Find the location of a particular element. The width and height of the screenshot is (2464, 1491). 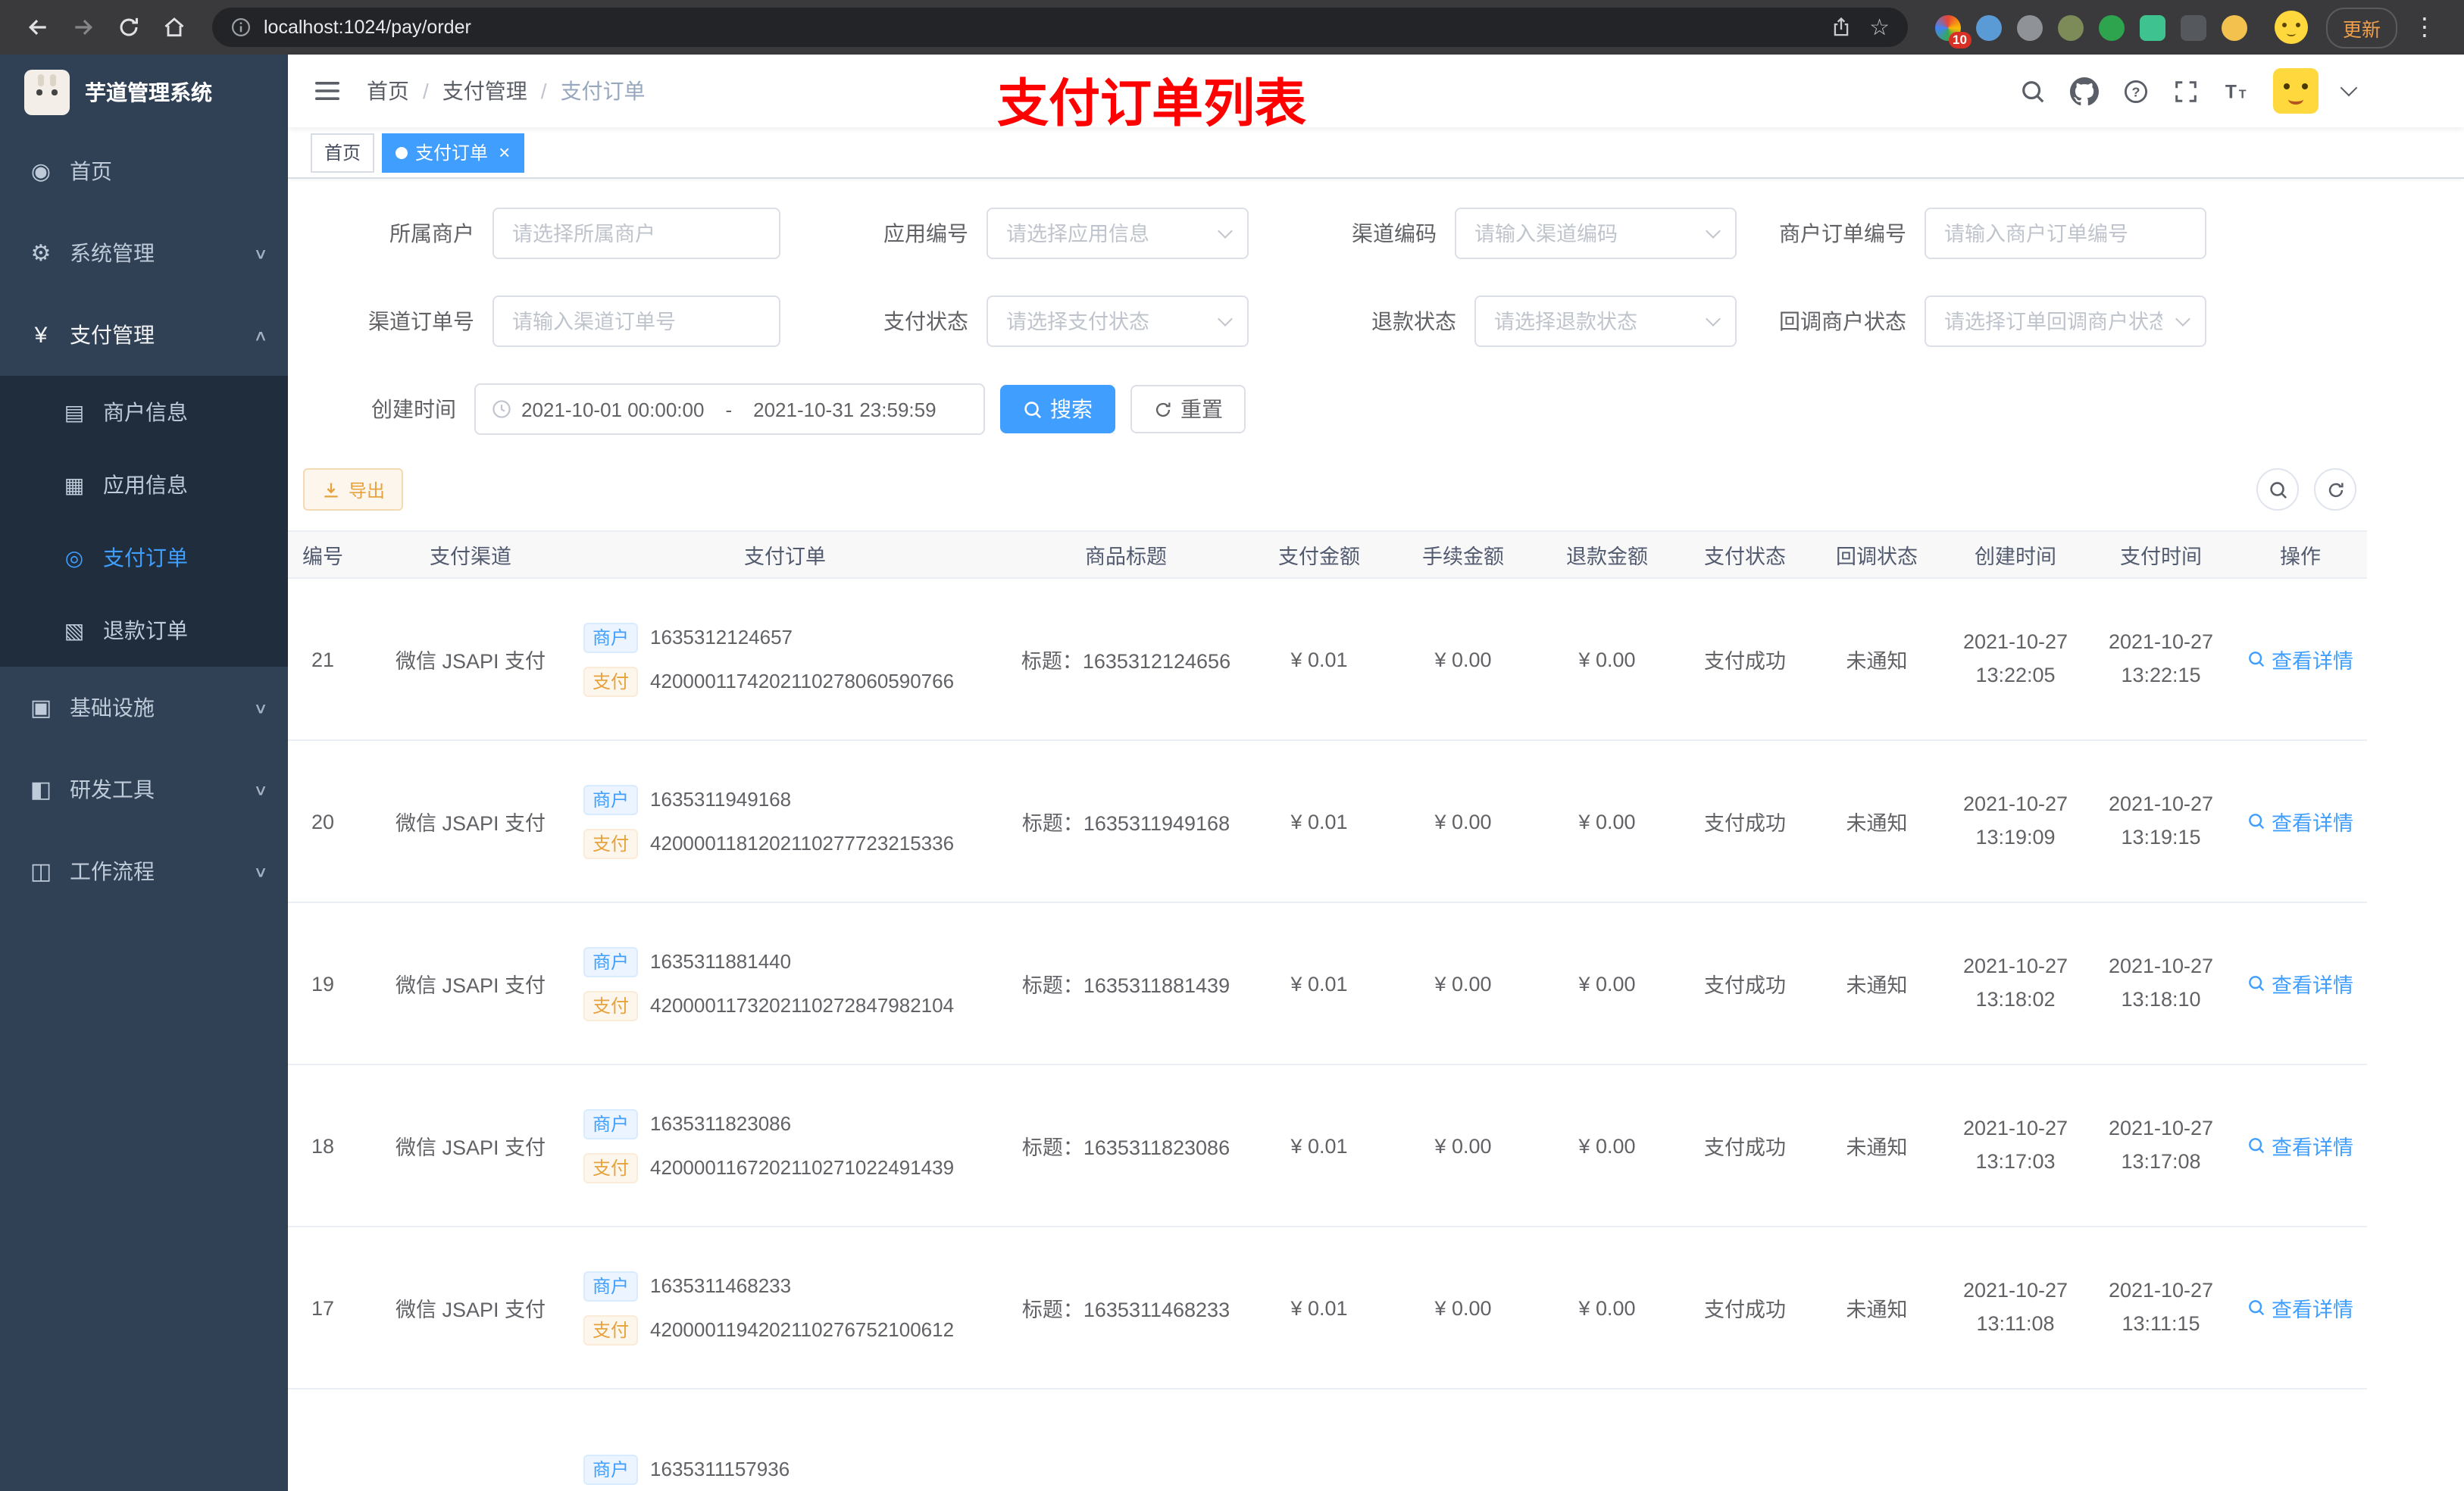

cell-no: 21 is located at coordinates (332, 659).